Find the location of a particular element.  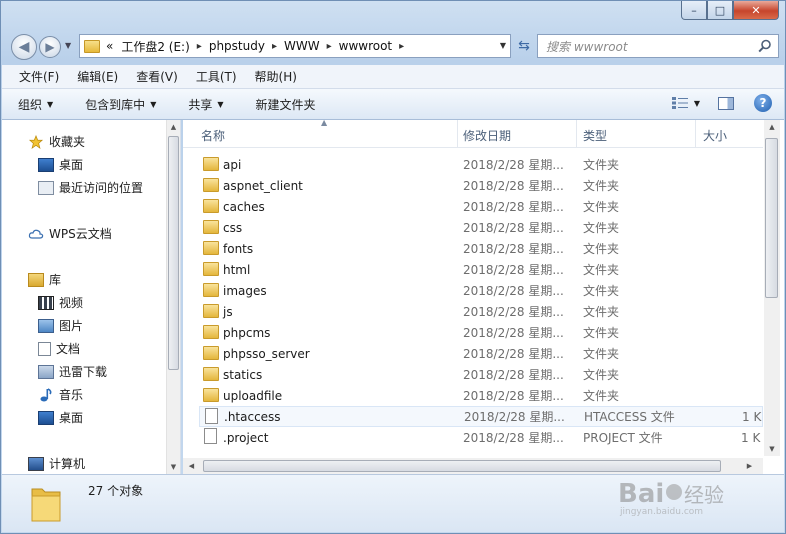

nav-wps-cloud: WPS云文档 is located at coordinates (70, 233).